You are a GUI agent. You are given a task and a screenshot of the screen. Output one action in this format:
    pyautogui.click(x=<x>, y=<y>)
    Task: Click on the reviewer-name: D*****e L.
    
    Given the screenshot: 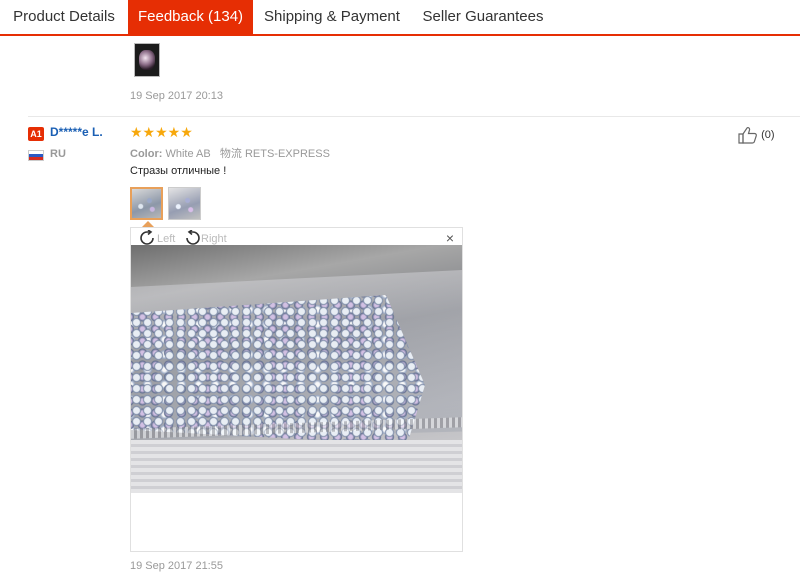 What is the action you would take?
    pyautogui.click(x=76, y=132)
    